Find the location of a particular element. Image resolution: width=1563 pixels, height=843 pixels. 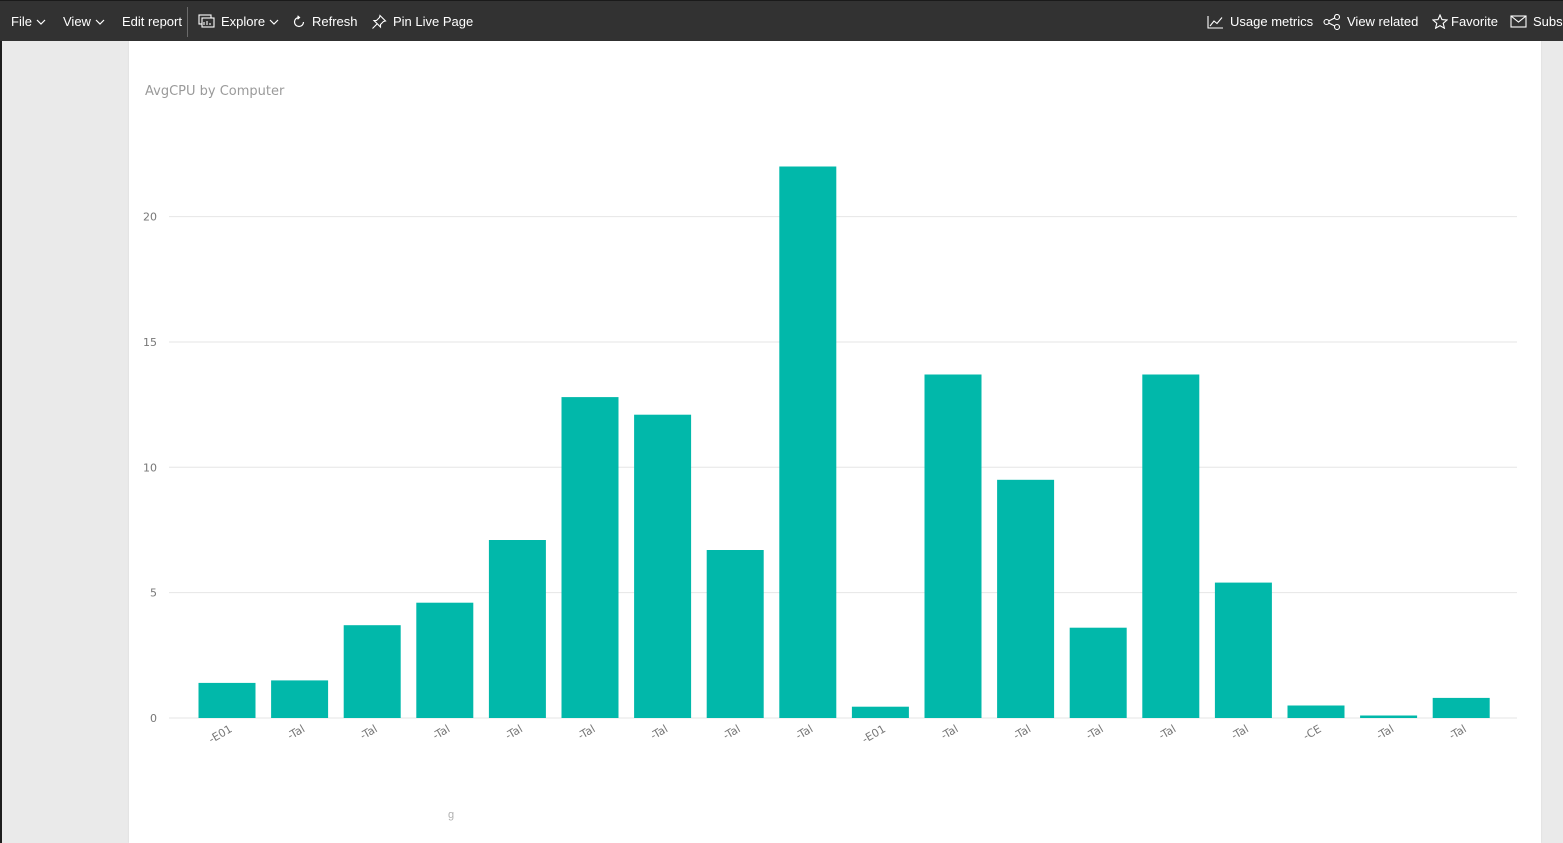

y-tick-label: 0 is located at coordinates (153, 718).